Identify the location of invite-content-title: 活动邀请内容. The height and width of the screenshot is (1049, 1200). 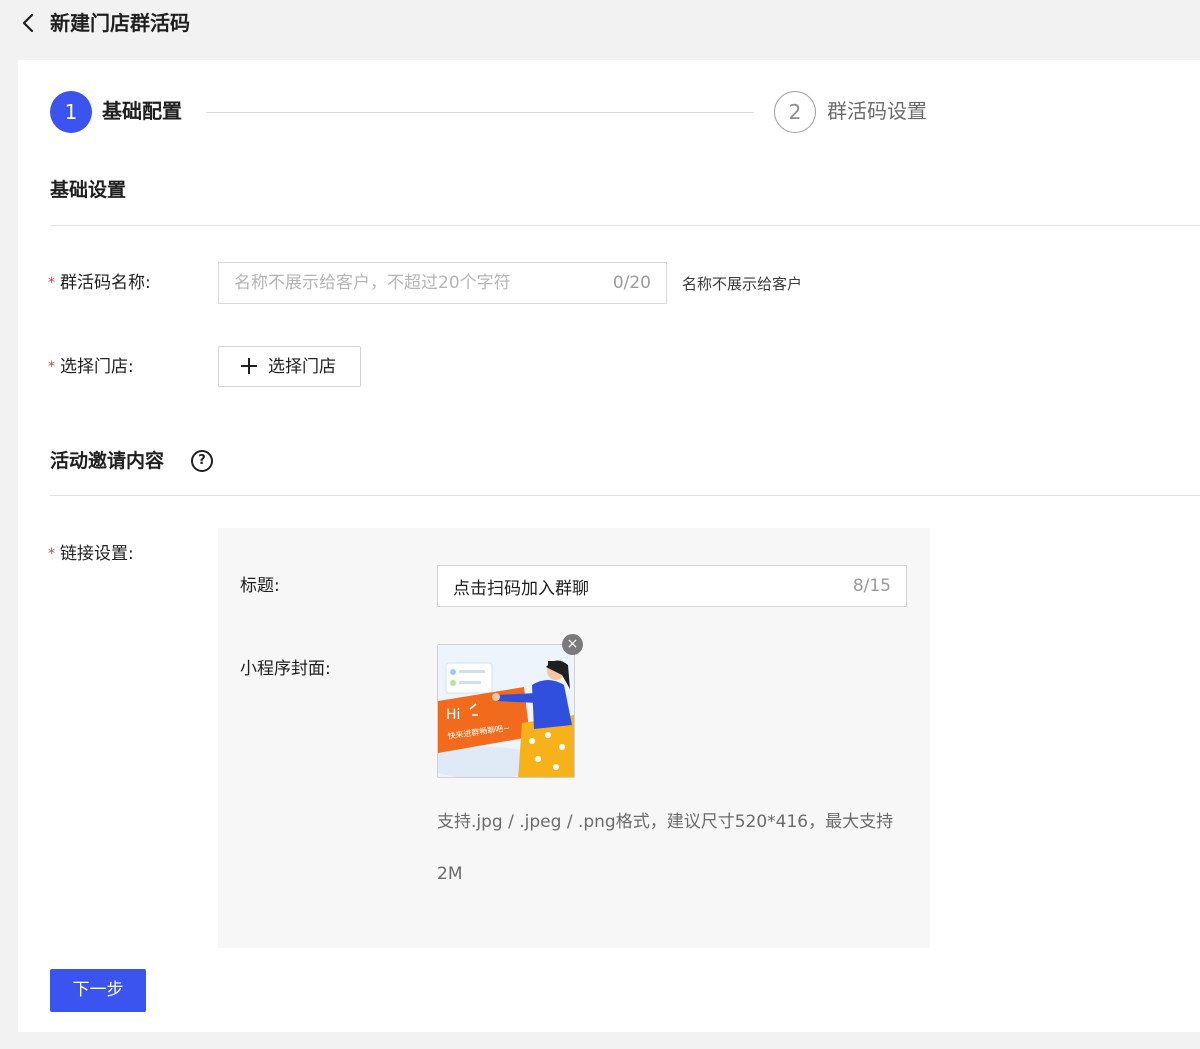
(107, 461).